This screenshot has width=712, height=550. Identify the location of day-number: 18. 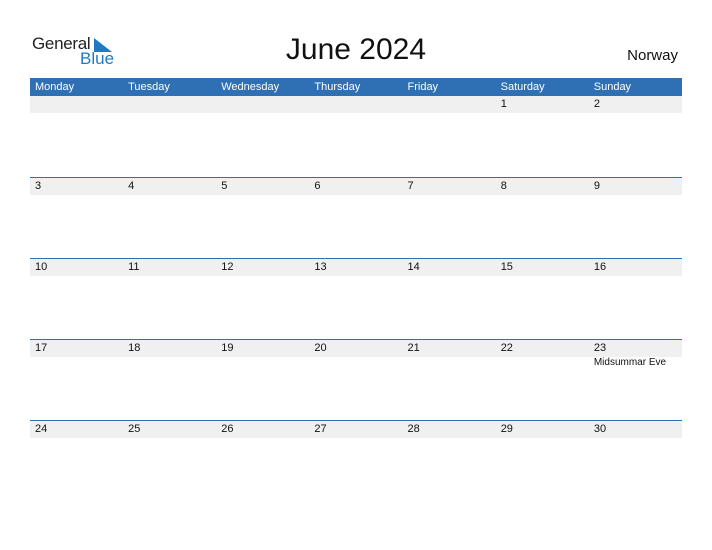
(134, 348).